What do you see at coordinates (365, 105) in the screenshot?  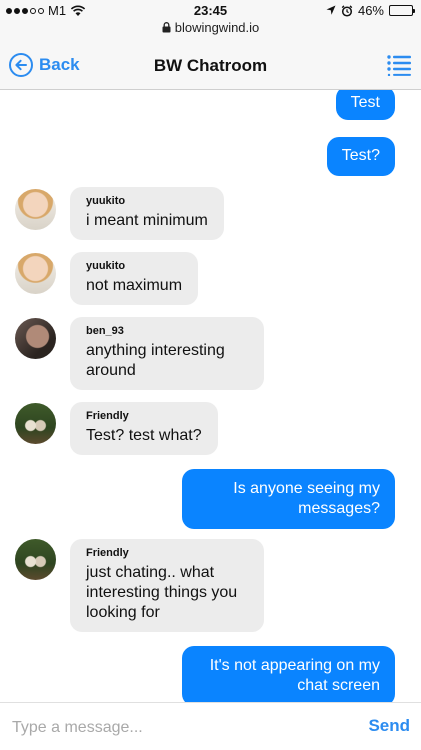 I see `outgoing-message: Test` at bounding box center [365, 105].